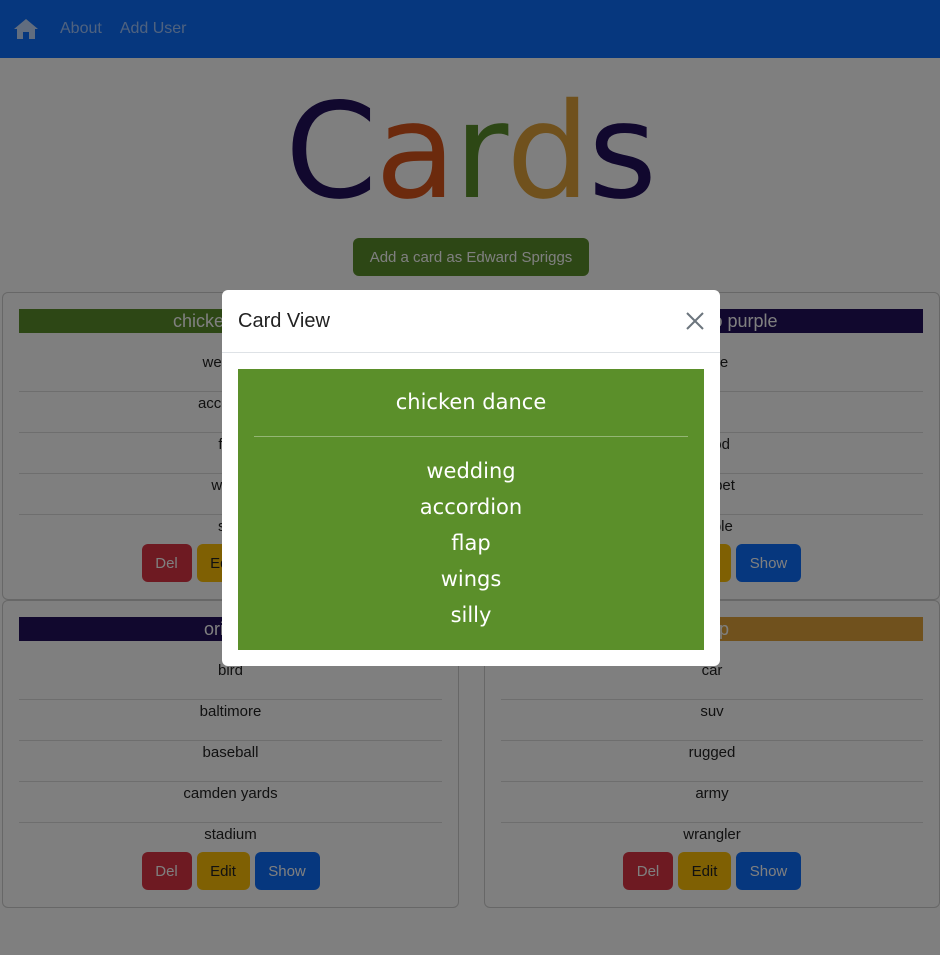  Describe the element at coordinates (471, 321) in the screenshot. I see `modal-header: Card View` at that location.